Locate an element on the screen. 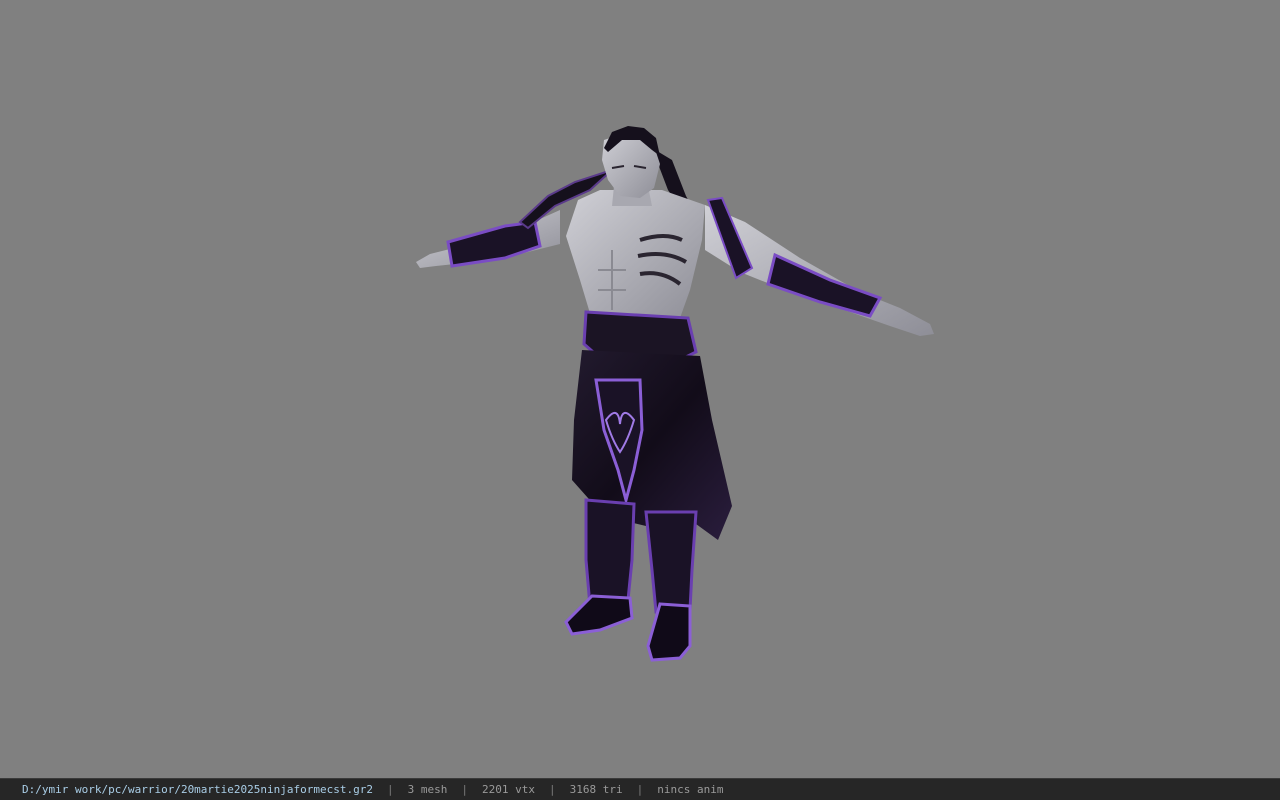  torso is located at coordinates (635, 255).